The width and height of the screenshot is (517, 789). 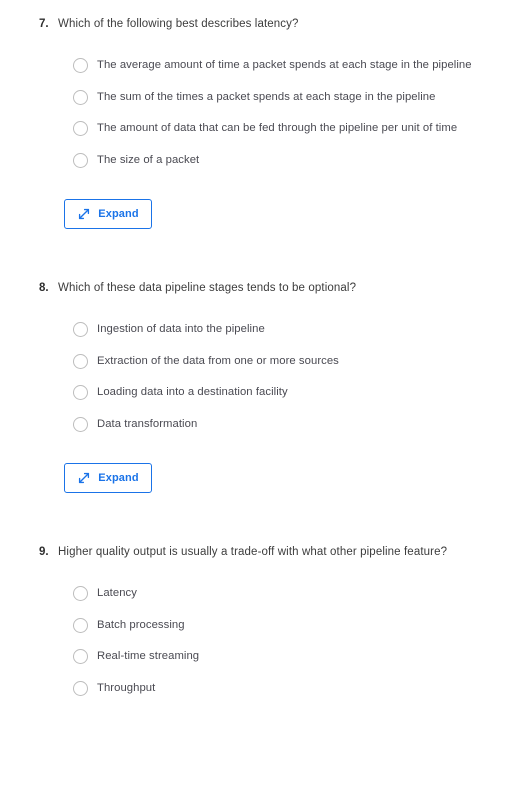 What do you see at coordinates (295, 626) in the screenshot?
I see `answer-option: Batch processing` at bounding box center [295, 626].